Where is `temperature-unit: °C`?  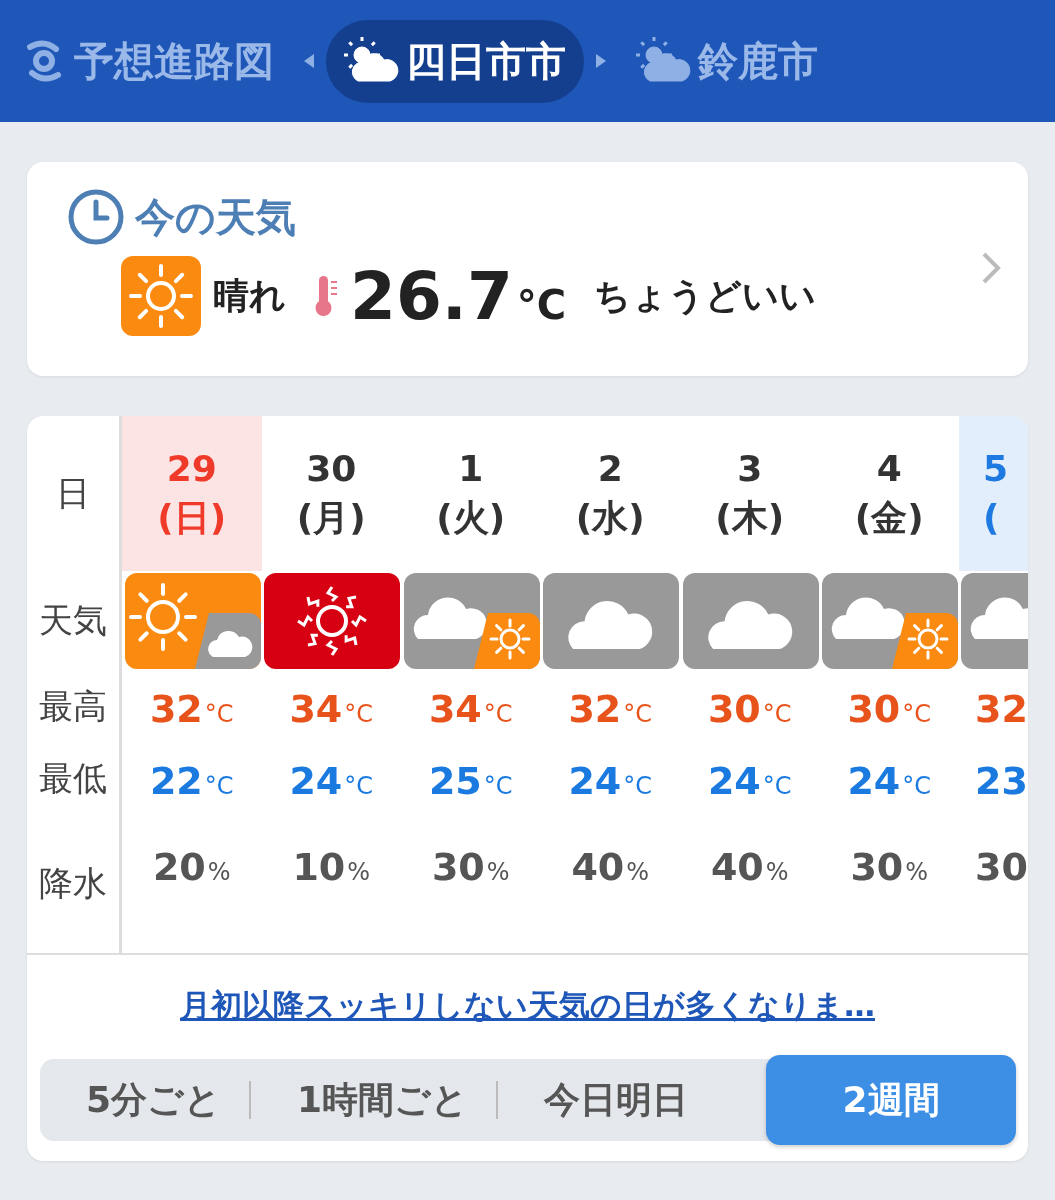 temperature-unit: °C is located at coordinates (541, 305).